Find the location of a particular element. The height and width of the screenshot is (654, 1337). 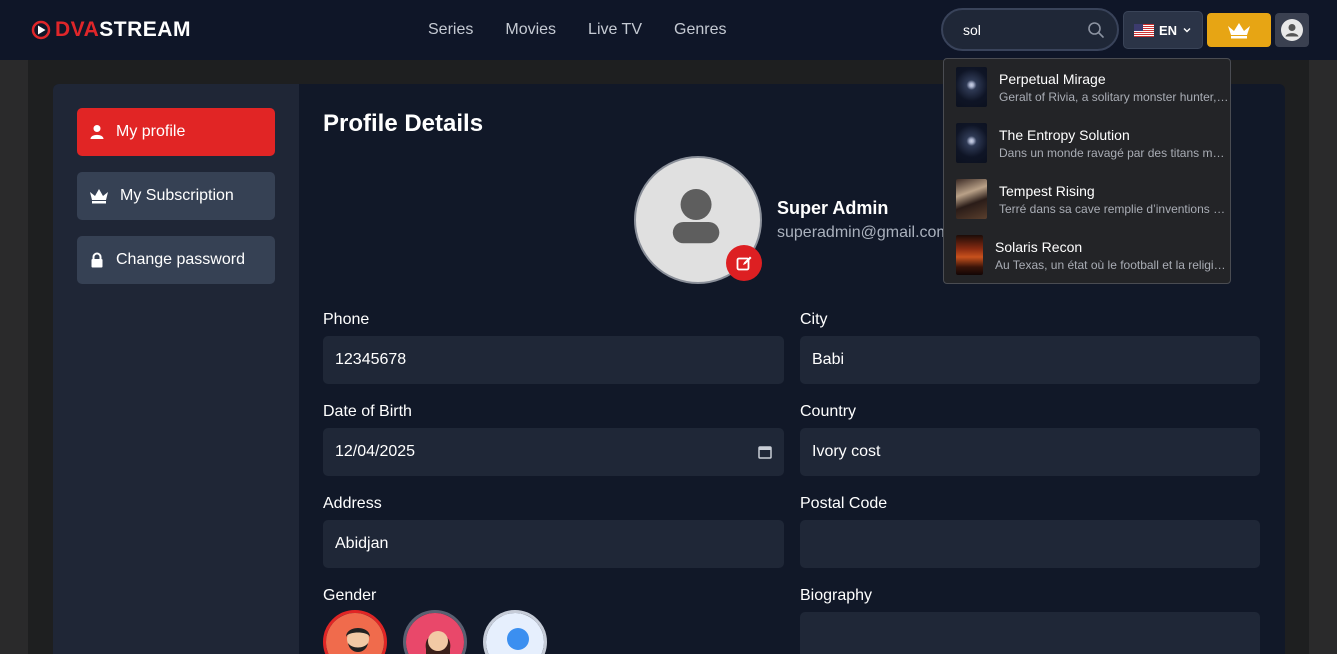

sidebar-item-my-subscription: My Subscription is located at coordinates (176, 196).